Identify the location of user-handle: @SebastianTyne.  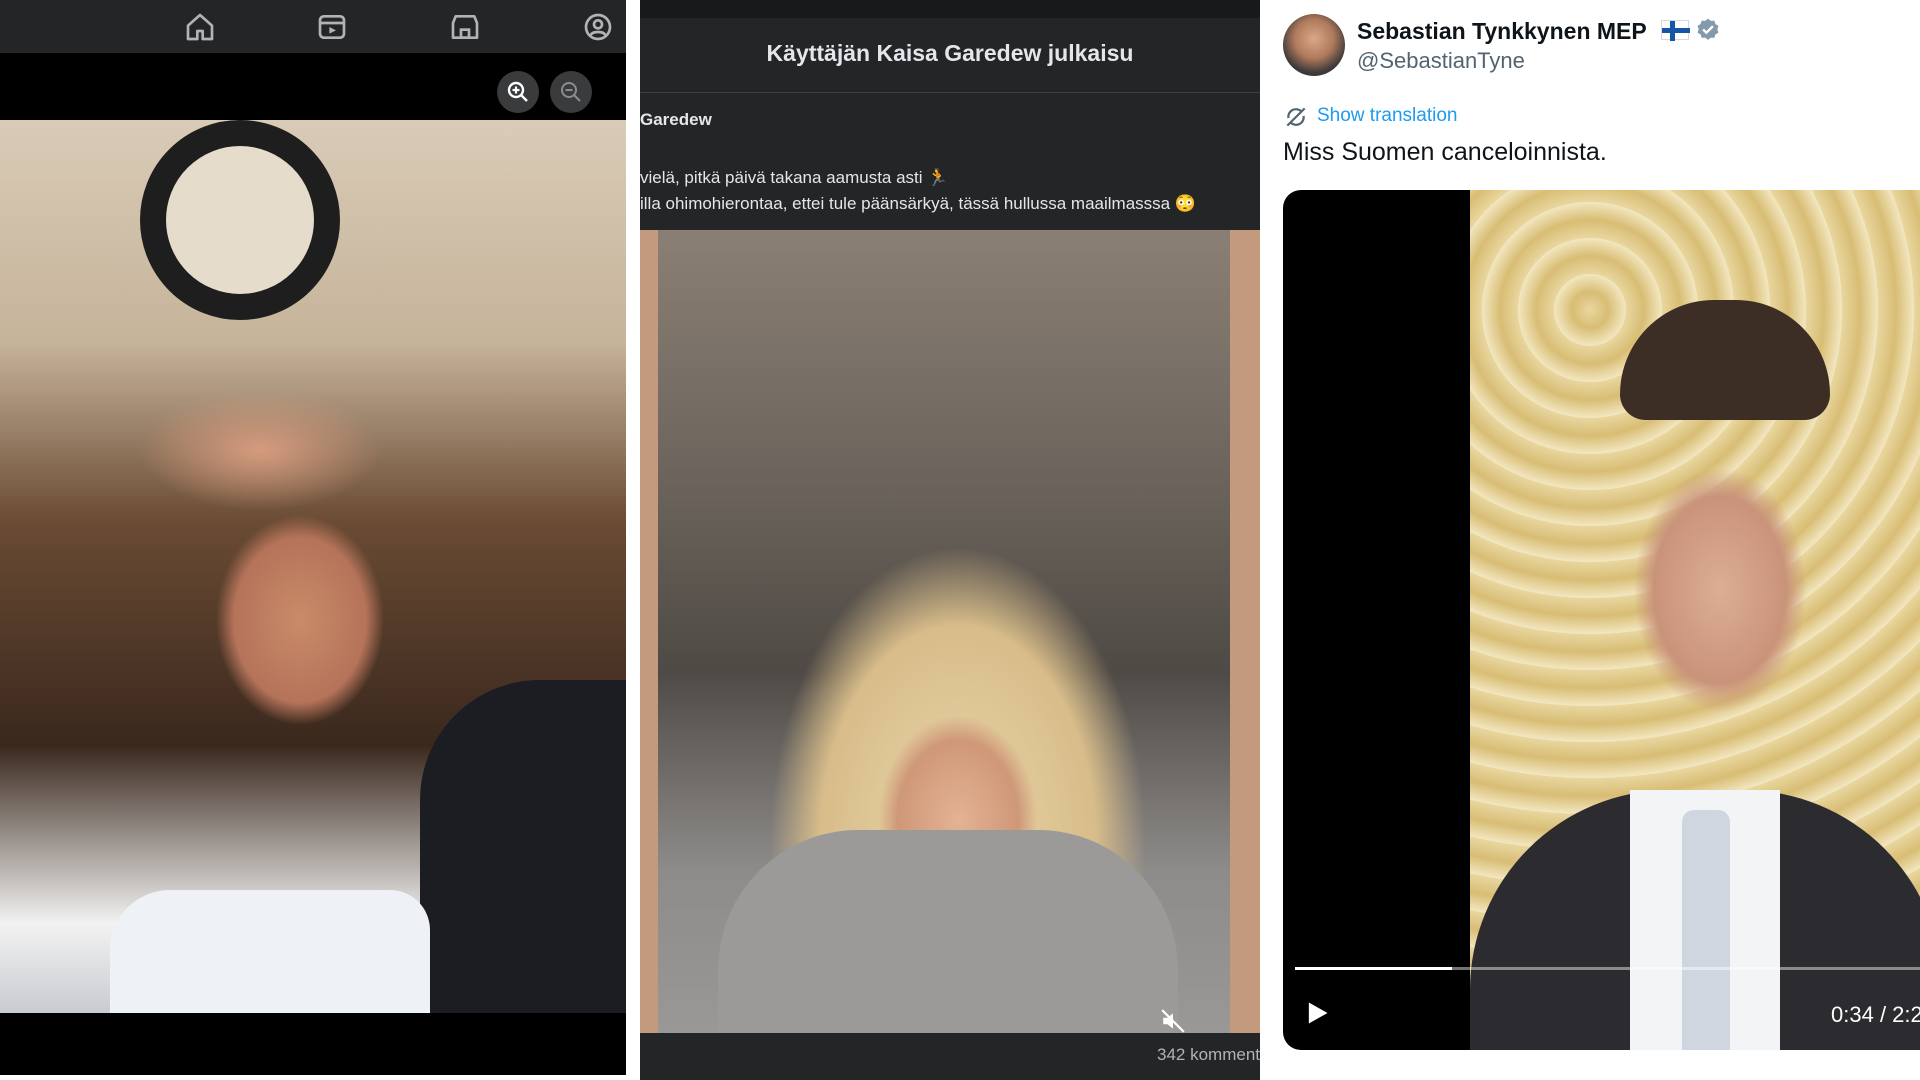
(1441, 61).